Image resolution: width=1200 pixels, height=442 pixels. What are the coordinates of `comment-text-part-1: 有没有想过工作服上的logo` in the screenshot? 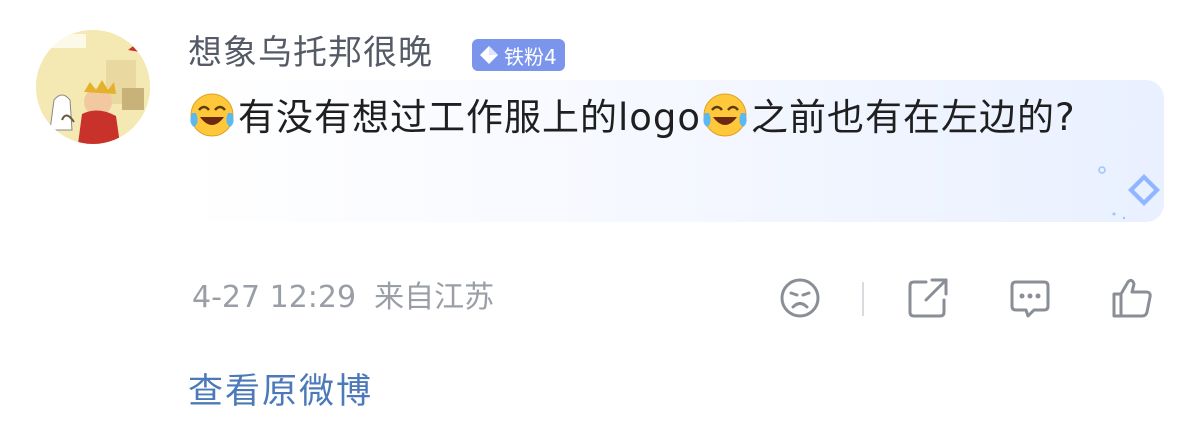 It's located at (470, 117).